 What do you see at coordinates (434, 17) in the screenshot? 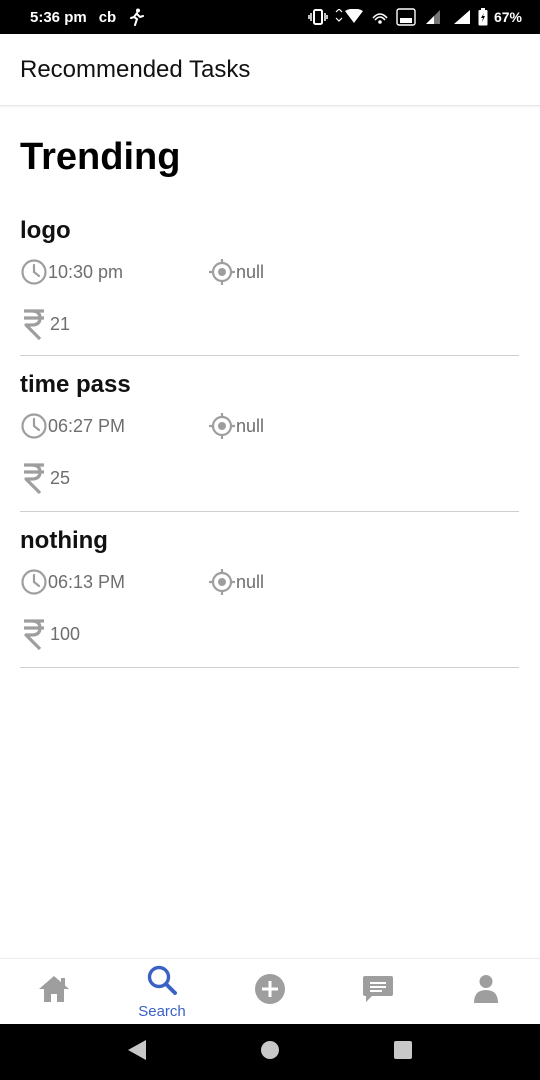
I see `signal-1-icon` at bounding box center [434, 17].